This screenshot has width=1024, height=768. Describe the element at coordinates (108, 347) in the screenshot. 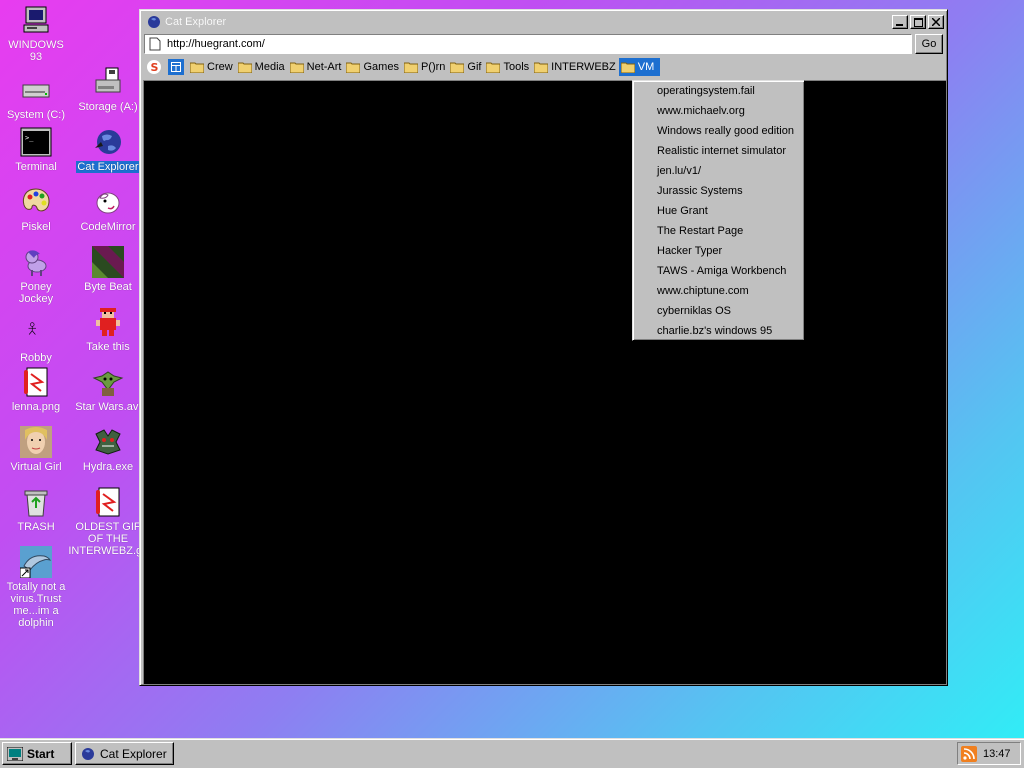

I see `desktop-icon-label: Take this` at that location.